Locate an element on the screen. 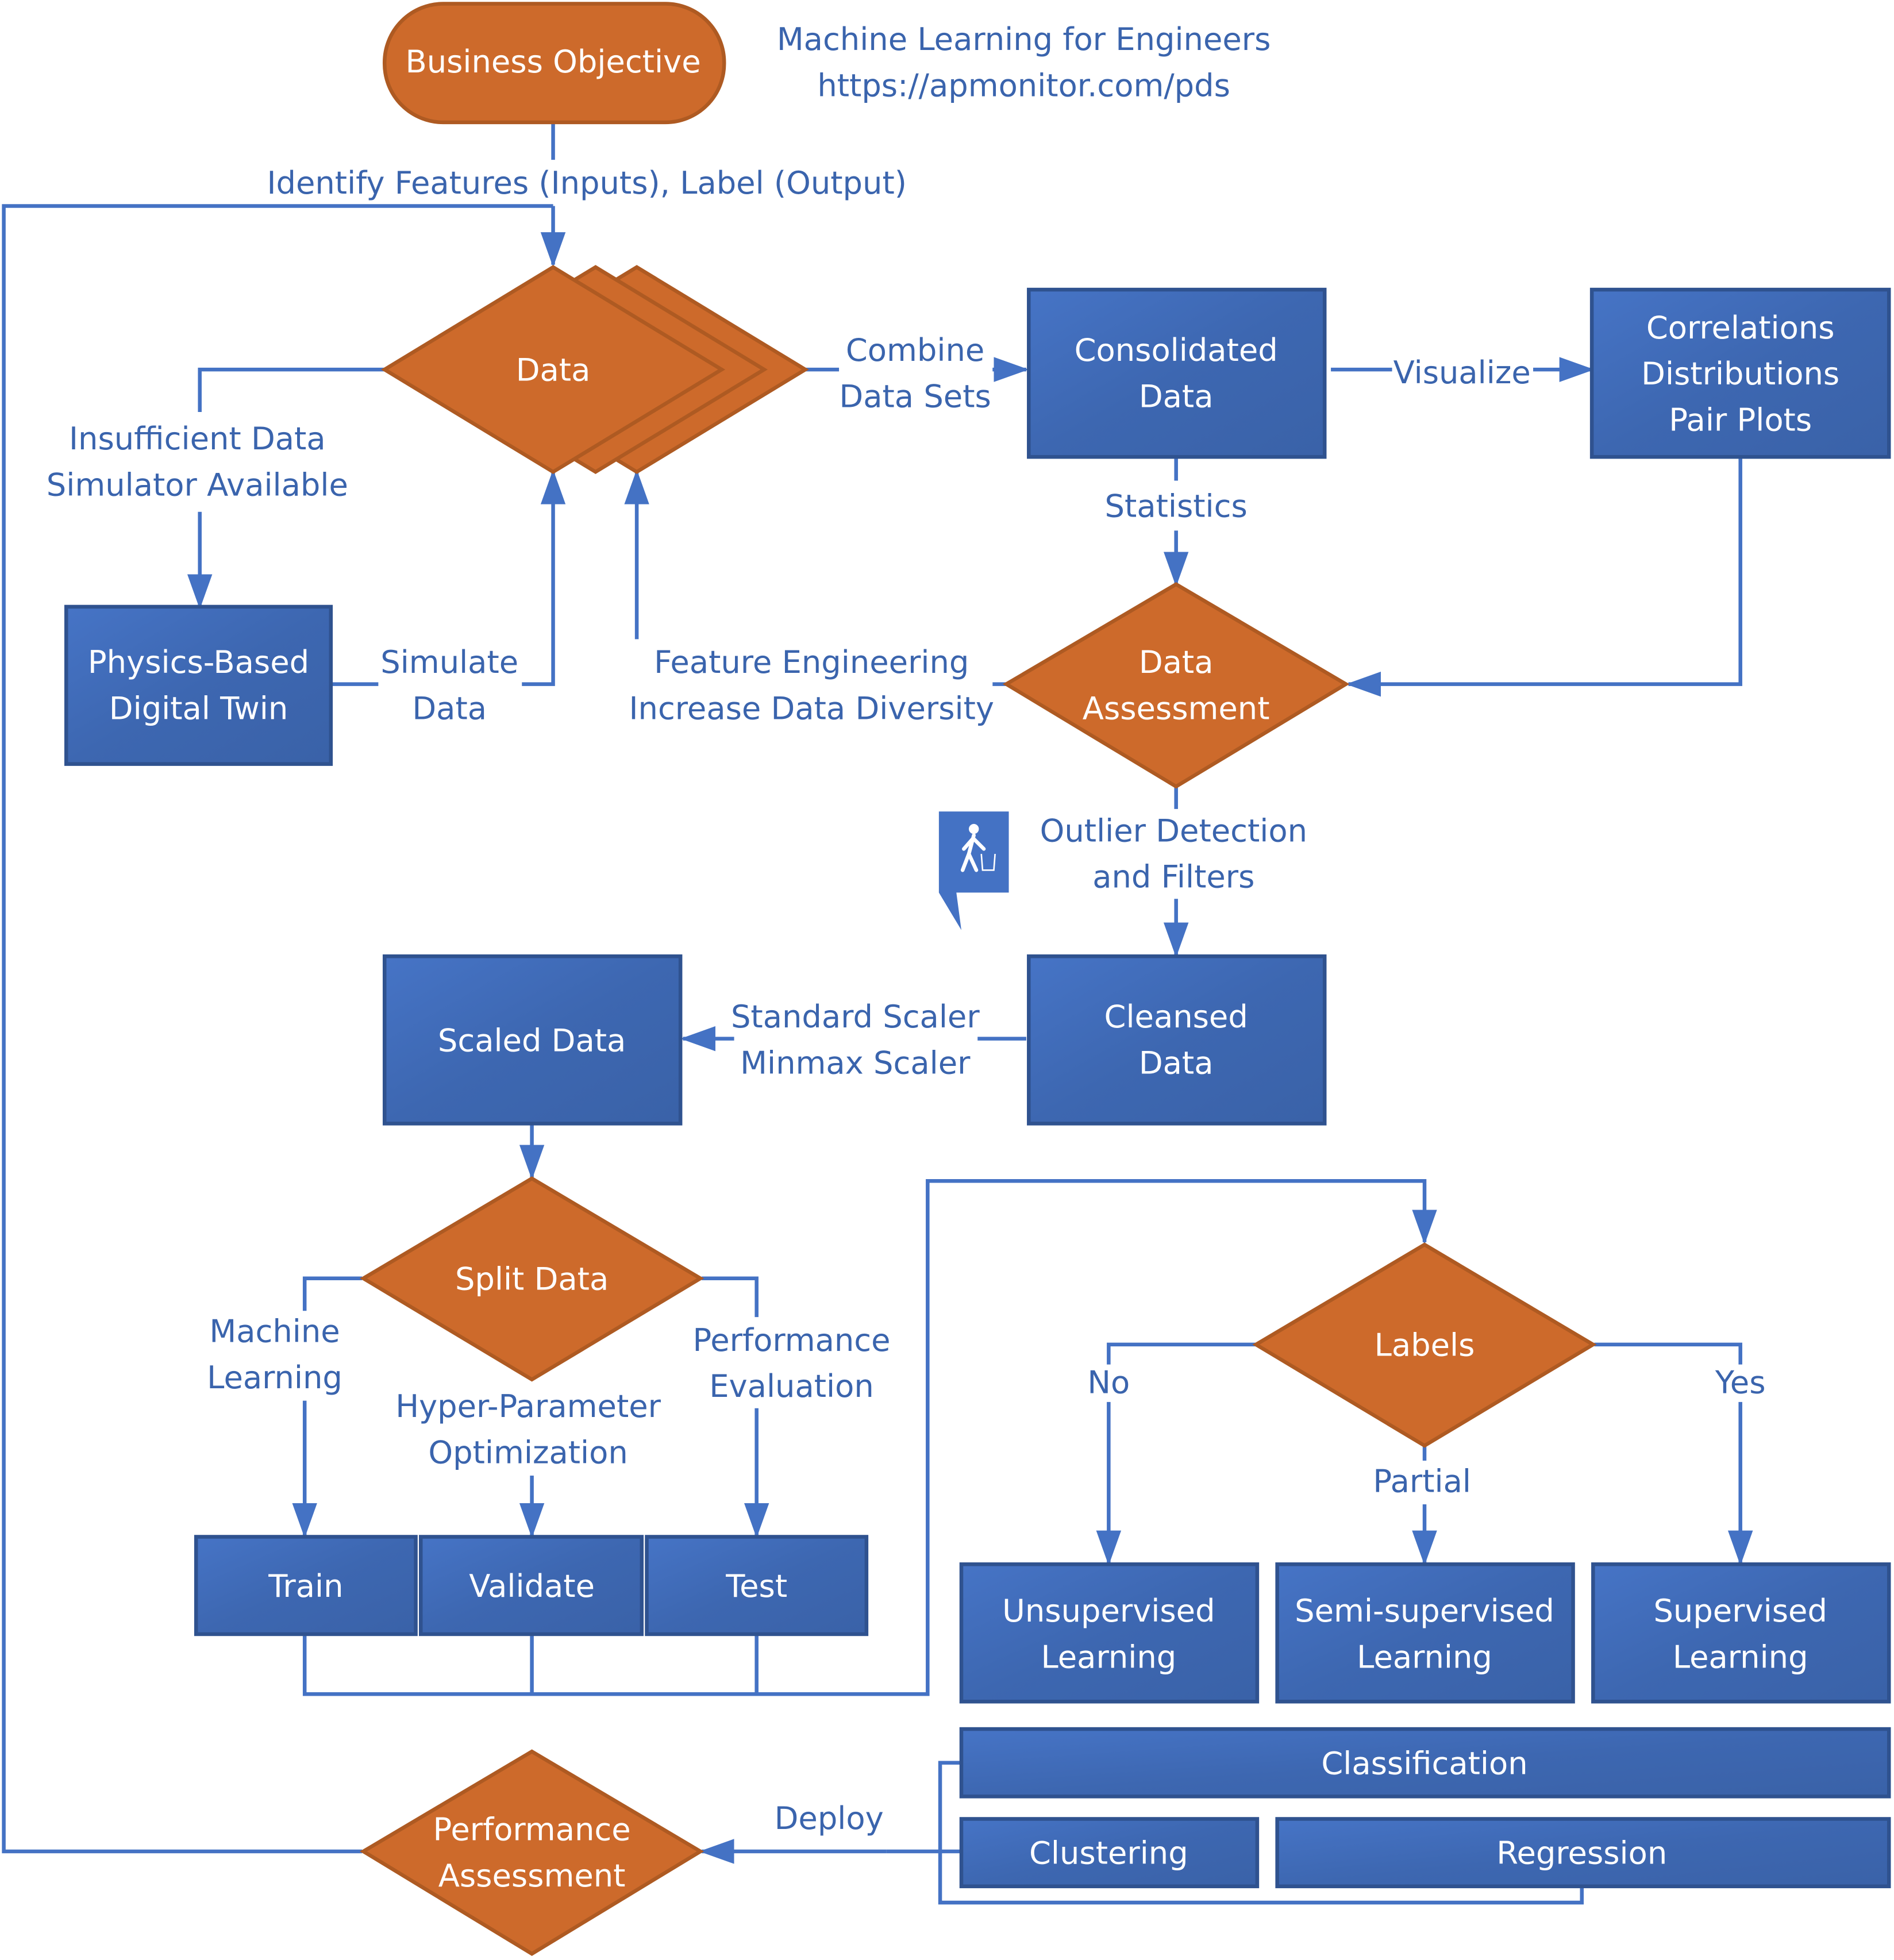 Image resolution: width=1894 pixels, height=1960 pixels. business-objective-node: Business Objective is located at coordinates (554, 64).